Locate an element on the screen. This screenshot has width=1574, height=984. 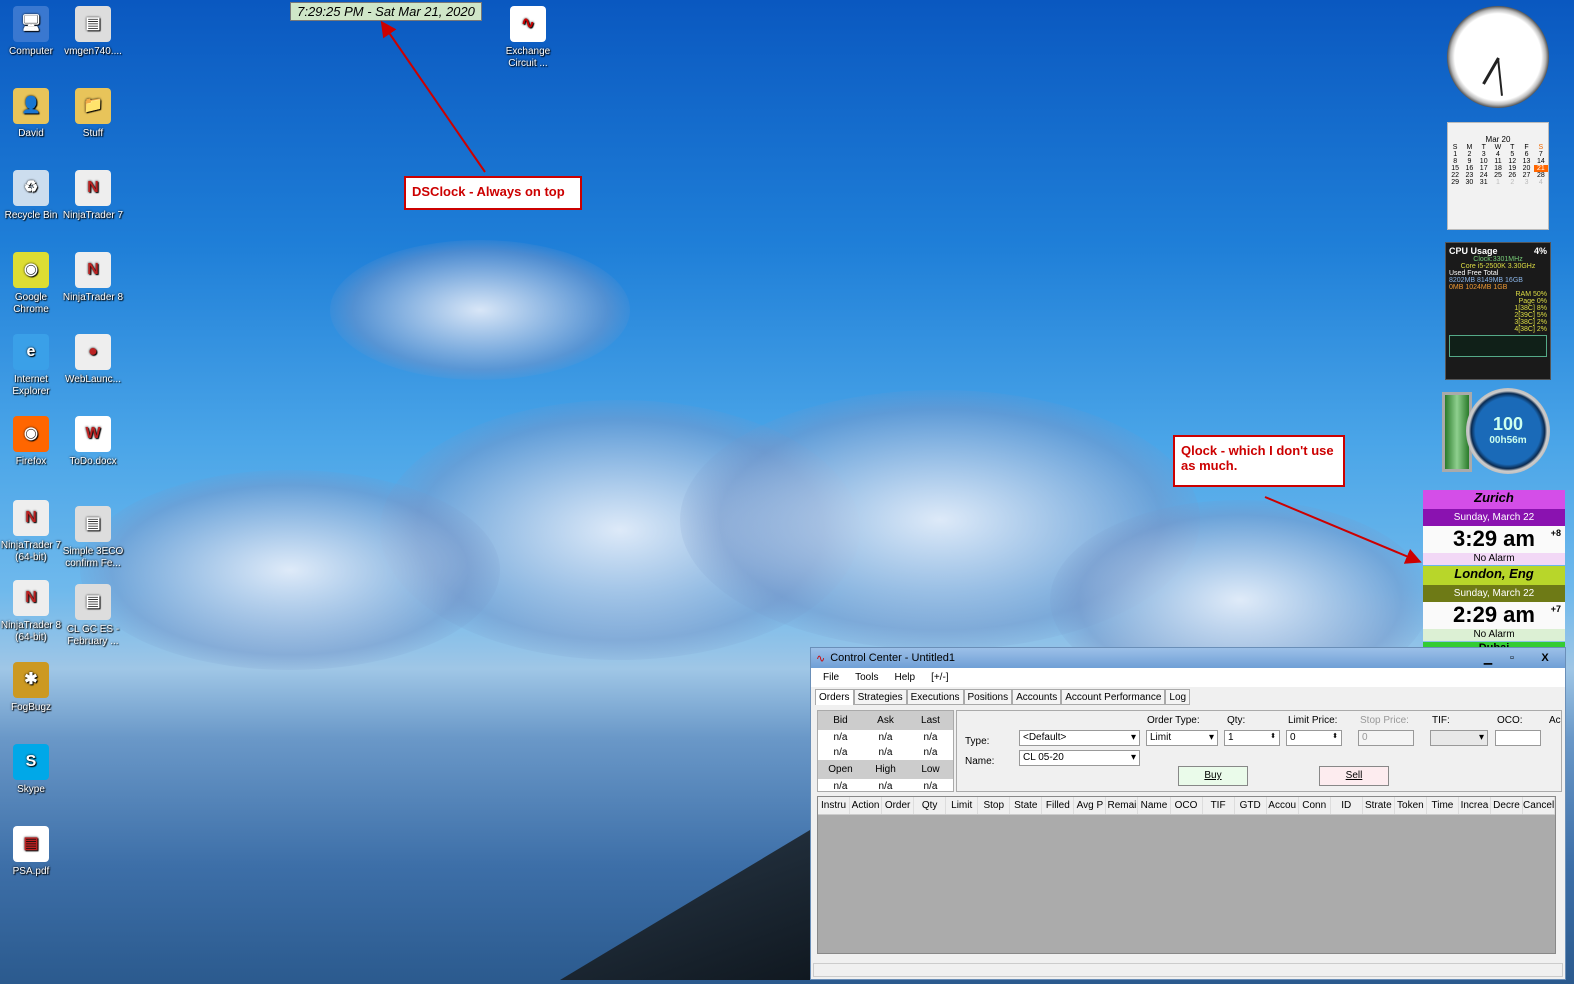
tab: Accounts is located at coordinates (1037, 697).